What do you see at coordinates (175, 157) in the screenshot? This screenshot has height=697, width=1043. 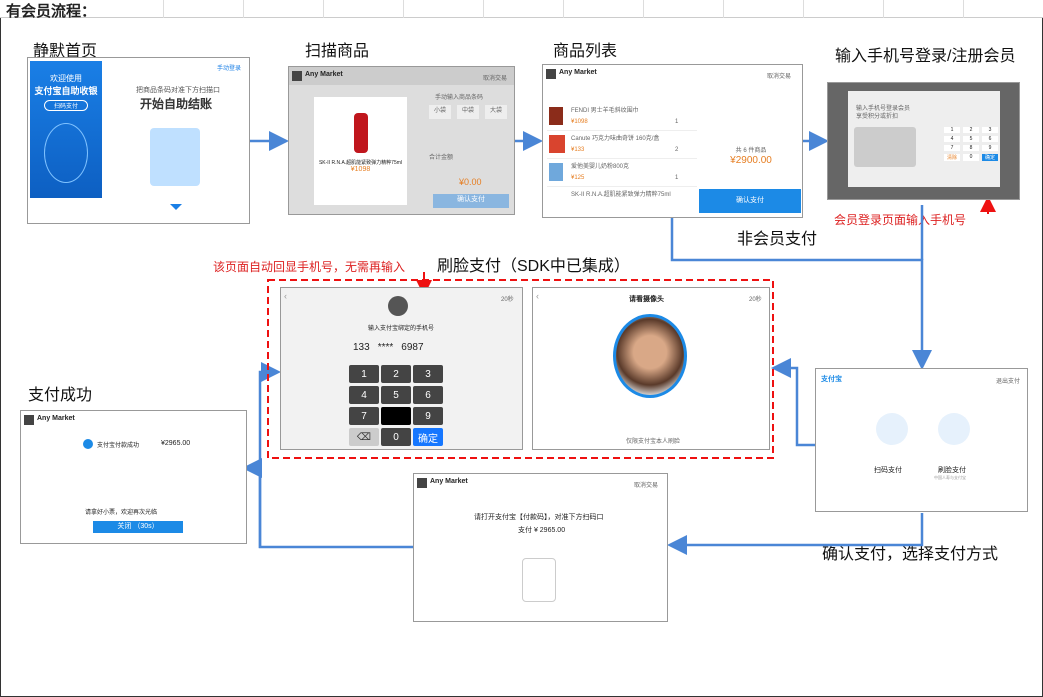 I see `scanner-icon` at bounding box center [175, 157].